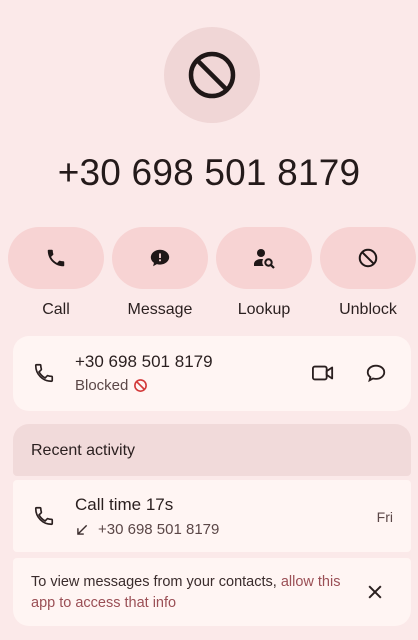  Describe the element at coordinates (141, 385) in the screenshot. I see `blocked-icon` at that location.